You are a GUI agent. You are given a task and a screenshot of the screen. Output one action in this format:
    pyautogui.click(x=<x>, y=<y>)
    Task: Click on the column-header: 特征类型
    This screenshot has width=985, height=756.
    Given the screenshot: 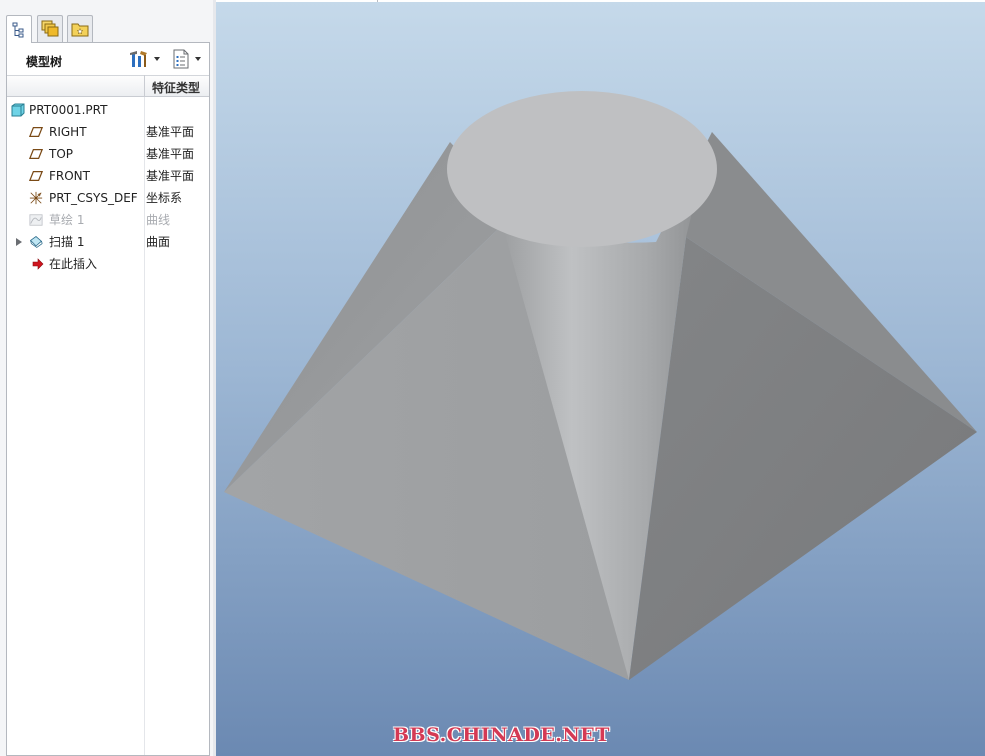 What is the action you would take?
    pyautogui.click(x=108, y=86)
    